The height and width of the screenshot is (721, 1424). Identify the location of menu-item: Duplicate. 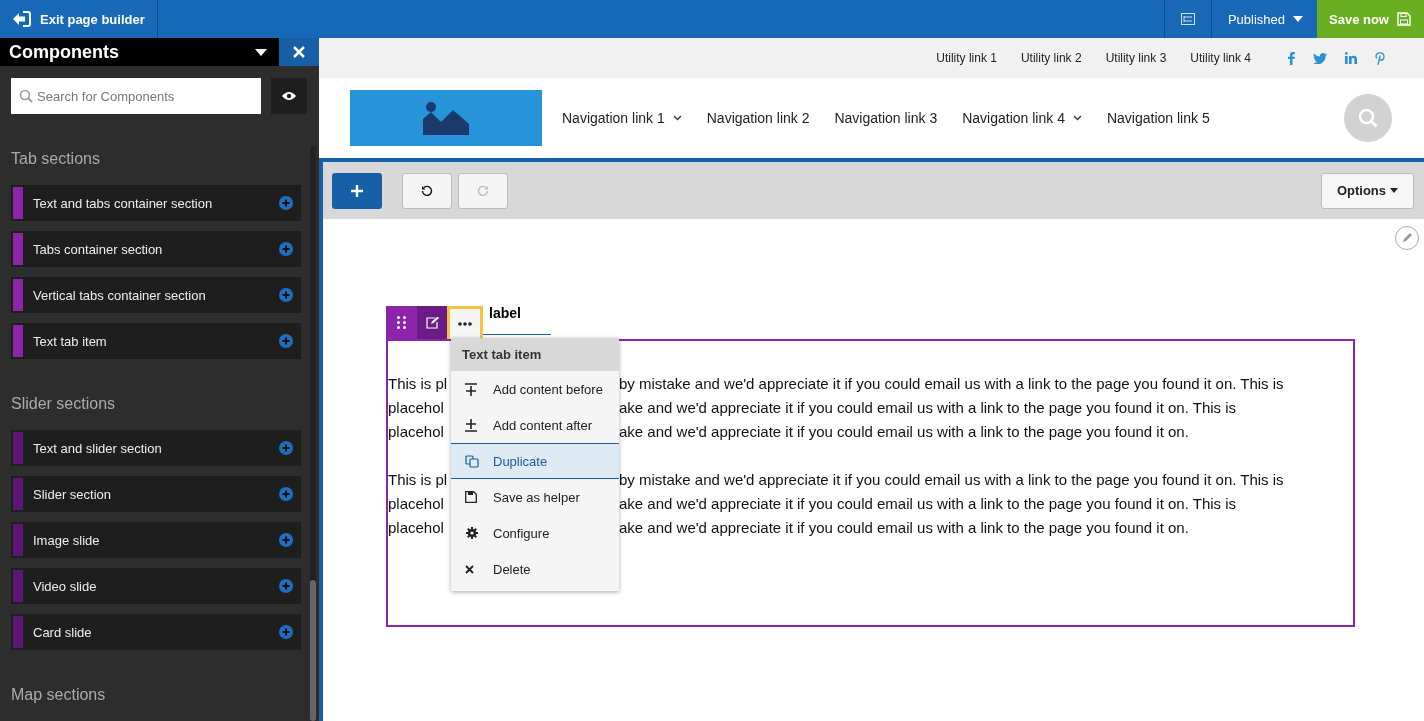
(535, 461).